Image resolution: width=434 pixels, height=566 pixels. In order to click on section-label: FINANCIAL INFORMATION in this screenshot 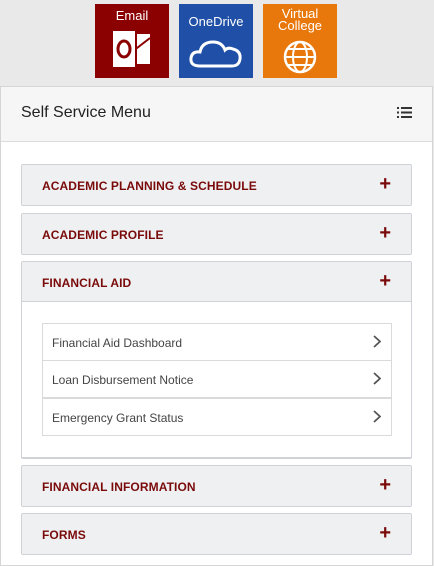, I will do `click(119, 487)`.